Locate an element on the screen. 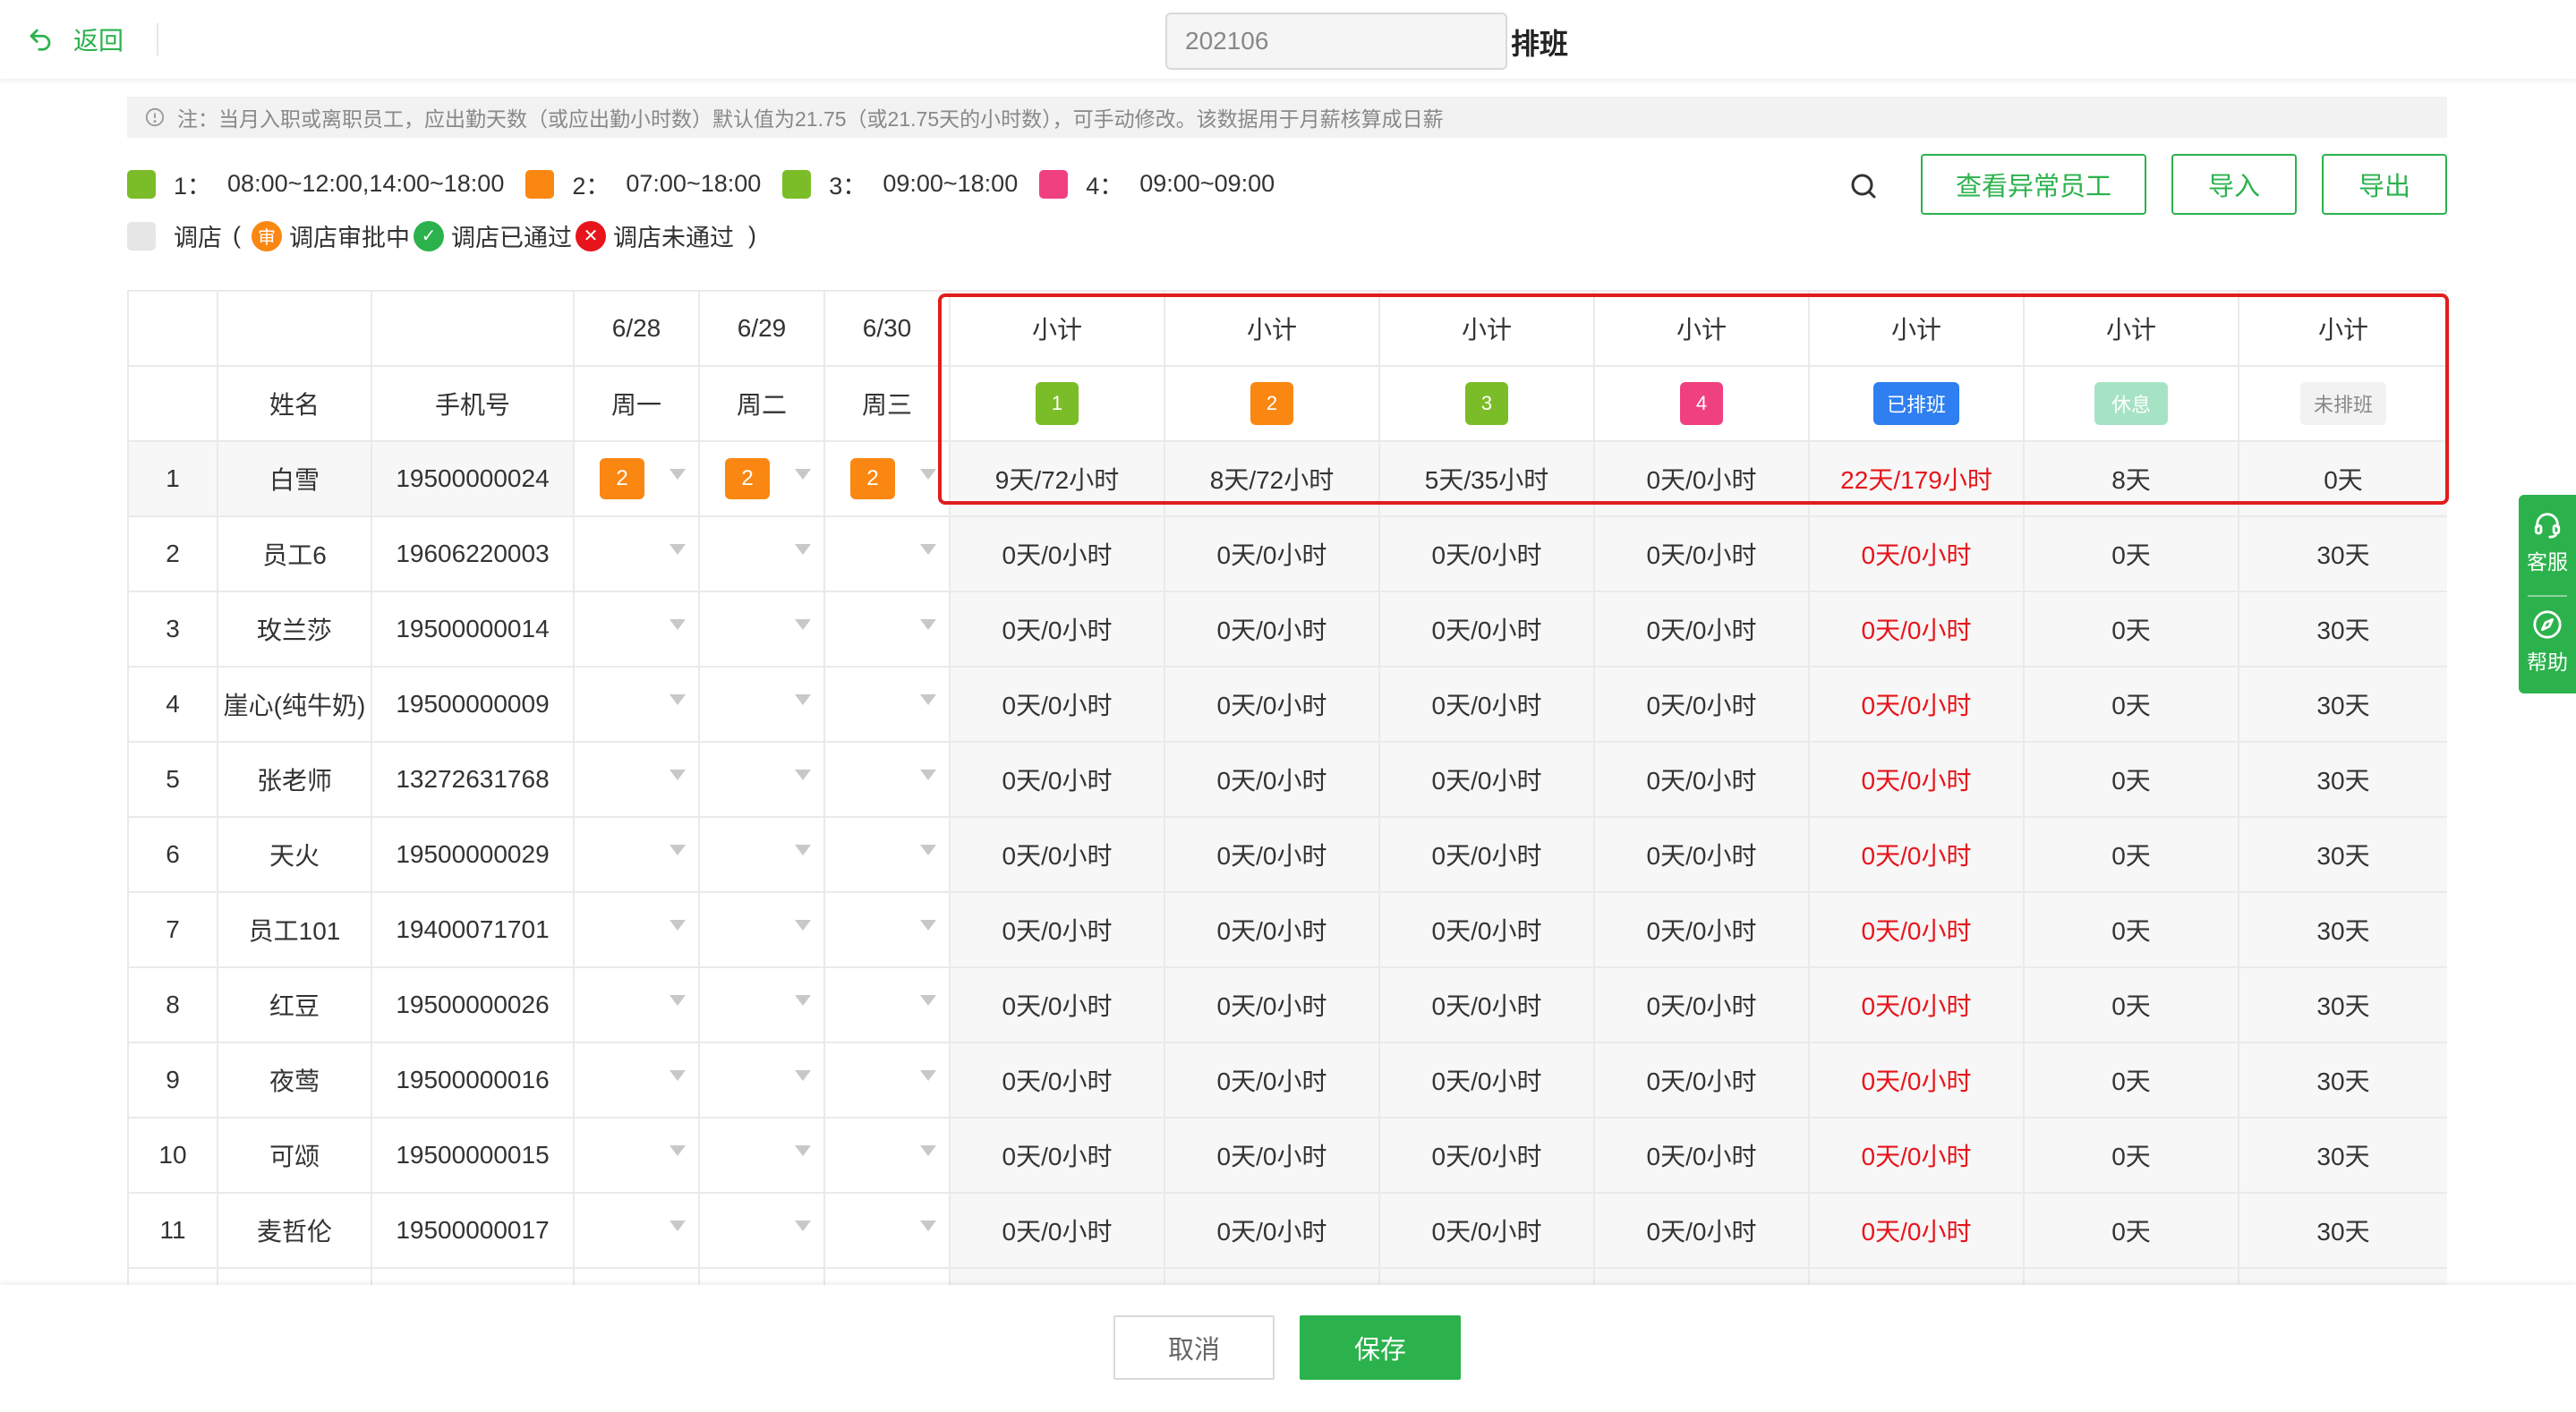 The image size is (2576, 1412). back-arrow-icon is located at coordinates (40, 40).